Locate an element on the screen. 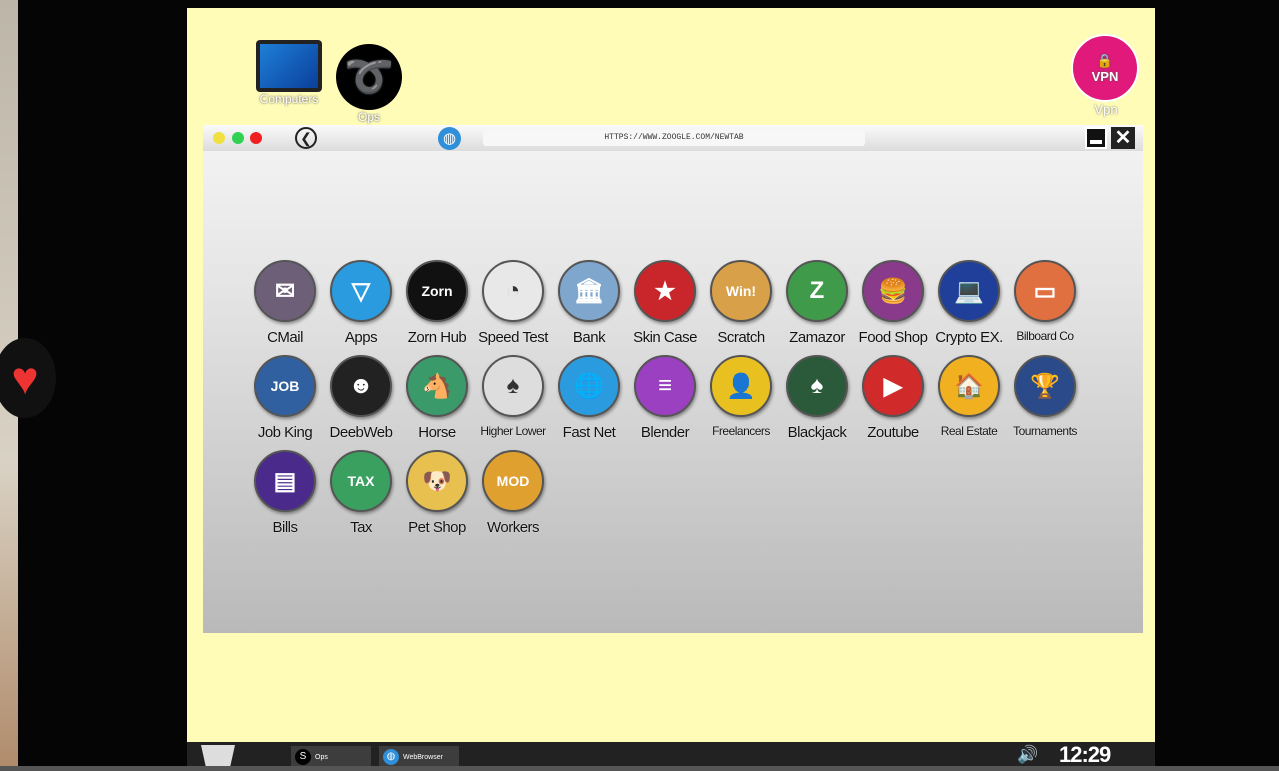 The image size is (1279, 771). app-speed-test: ◔ Speed Test is located at coordinates (513, 303).